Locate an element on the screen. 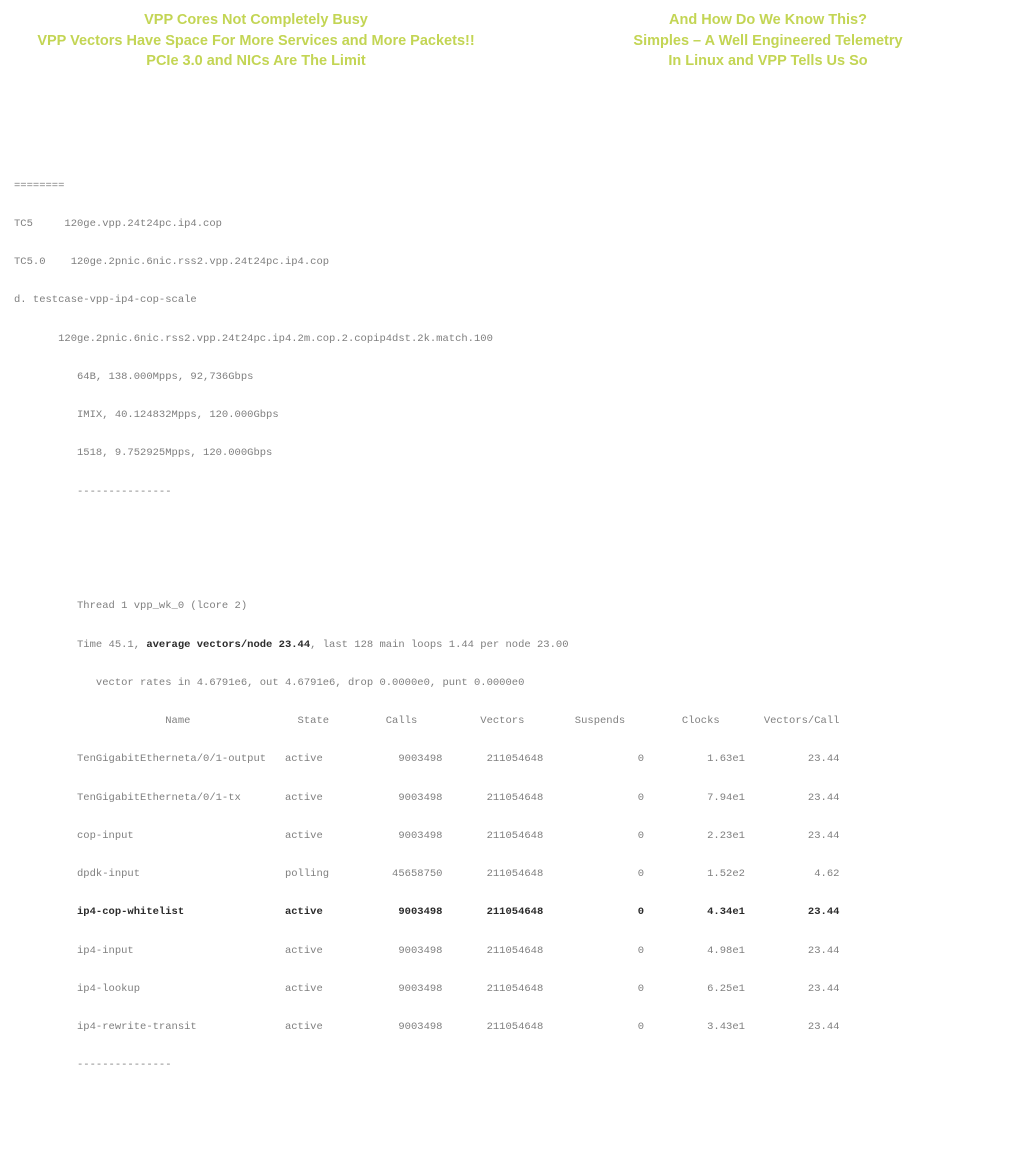 This screenshot has height=1152, width=1024. testcase-tc5-line: TC5 120ge.vpp.24t24pc.ip4.cop is located at coordinates (514, 224).